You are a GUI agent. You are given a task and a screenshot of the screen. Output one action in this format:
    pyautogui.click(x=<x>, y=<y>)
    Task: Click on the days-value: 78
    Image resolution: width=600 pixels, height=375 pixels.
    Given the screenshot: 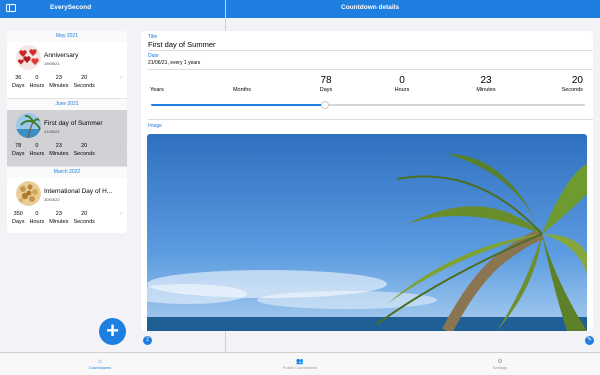 What is the action you would take?
    pyautogui.click(x=18, y=146)
    